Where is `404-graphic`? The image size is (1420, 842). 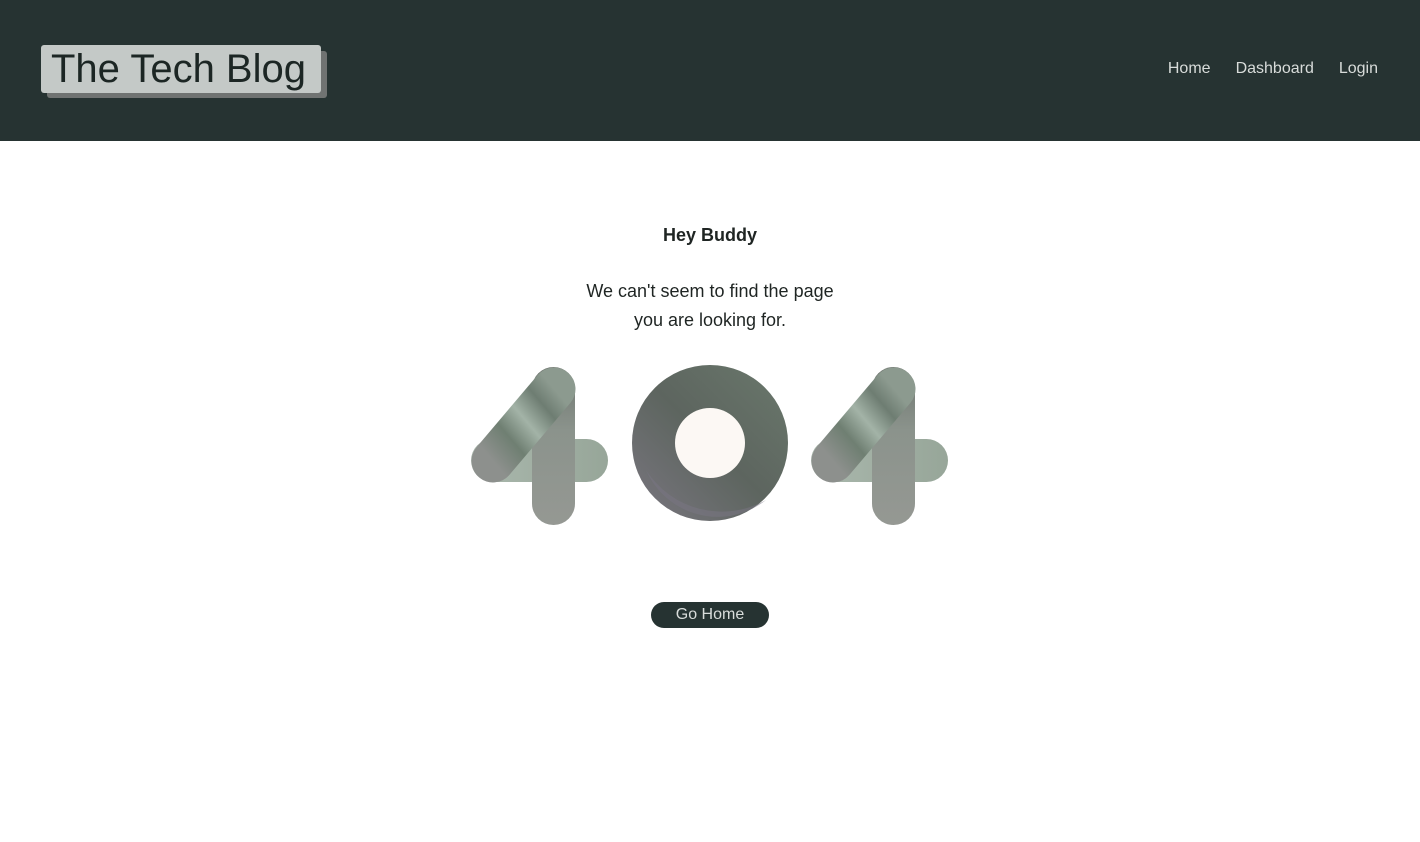 404-graphic is located at coordinates (709, 445).